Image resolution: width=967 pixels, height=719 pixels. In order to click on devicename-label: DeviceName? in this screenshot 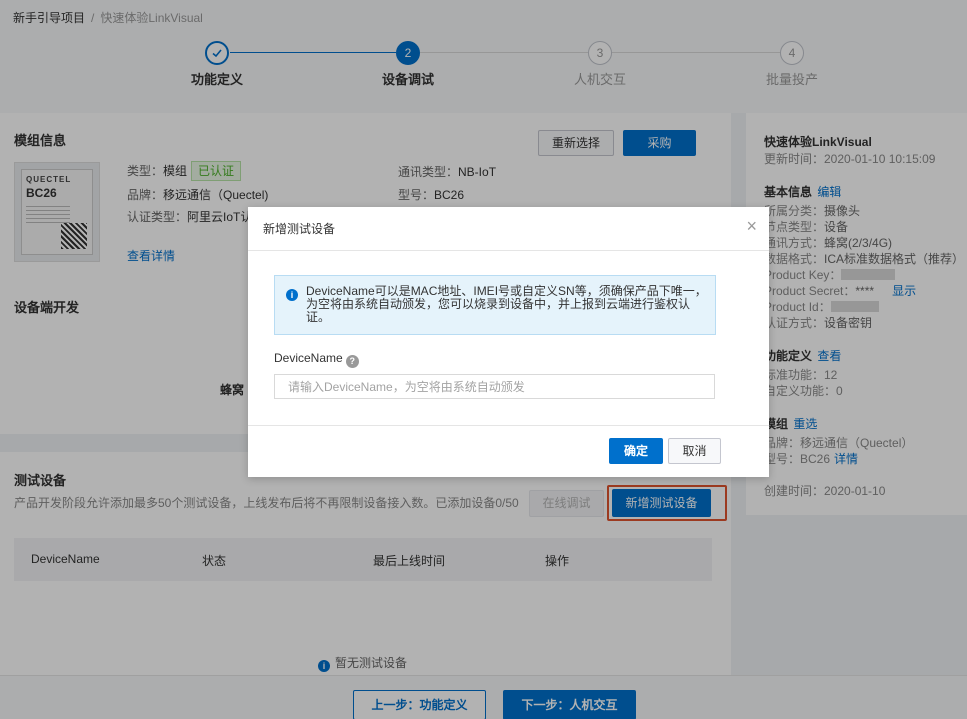, I will do `click(316, 359)`.